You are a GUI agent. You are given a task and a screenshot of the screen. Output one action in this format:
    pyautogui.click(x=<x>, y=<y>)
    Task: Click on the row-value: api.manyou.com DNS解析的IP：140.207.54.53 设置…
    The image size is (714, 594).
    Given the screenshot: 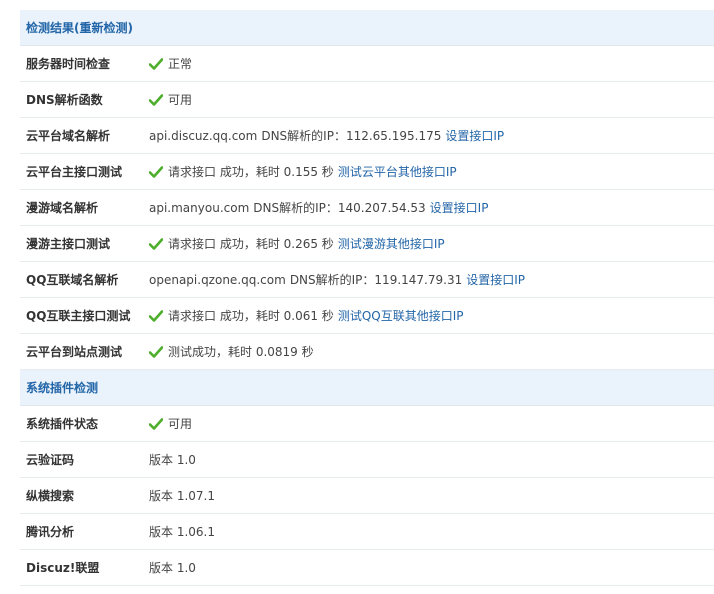 What is the action you would take?
    pyautogui.click(x=318, y=207)
    